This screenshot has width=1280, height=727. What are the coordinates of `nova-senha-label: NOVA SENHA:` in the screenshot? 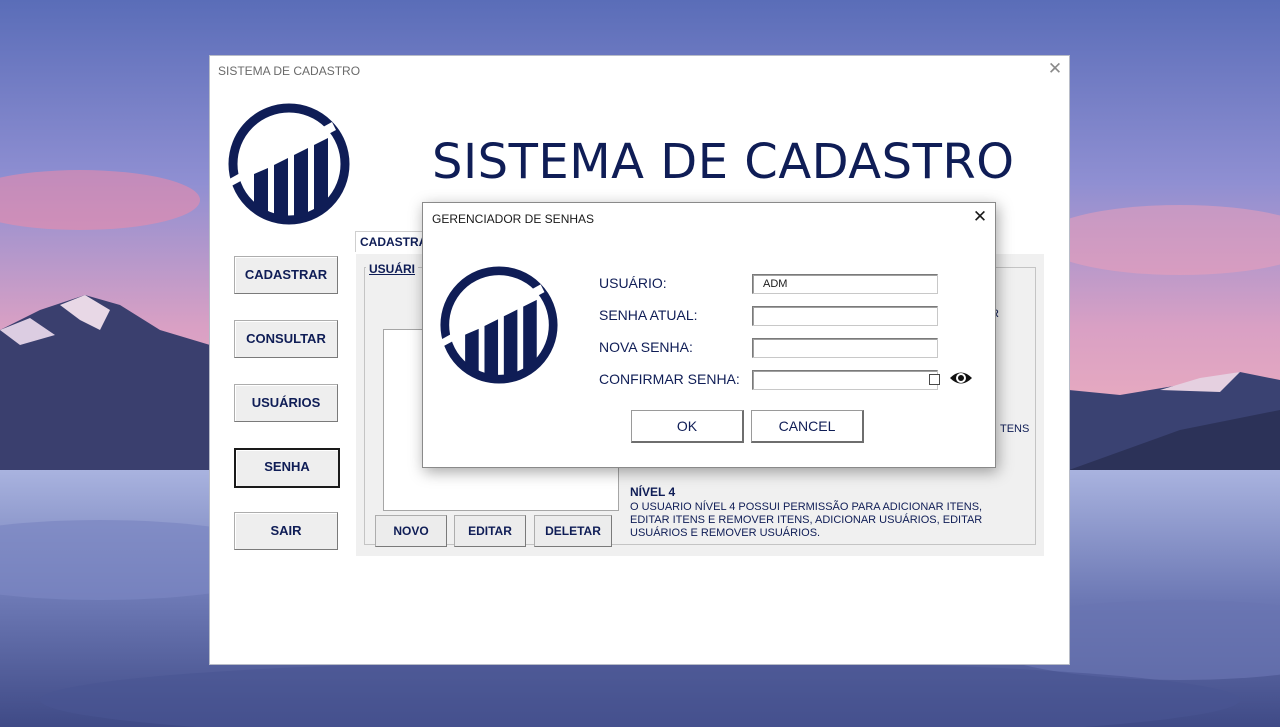 It's located at (646, 347).